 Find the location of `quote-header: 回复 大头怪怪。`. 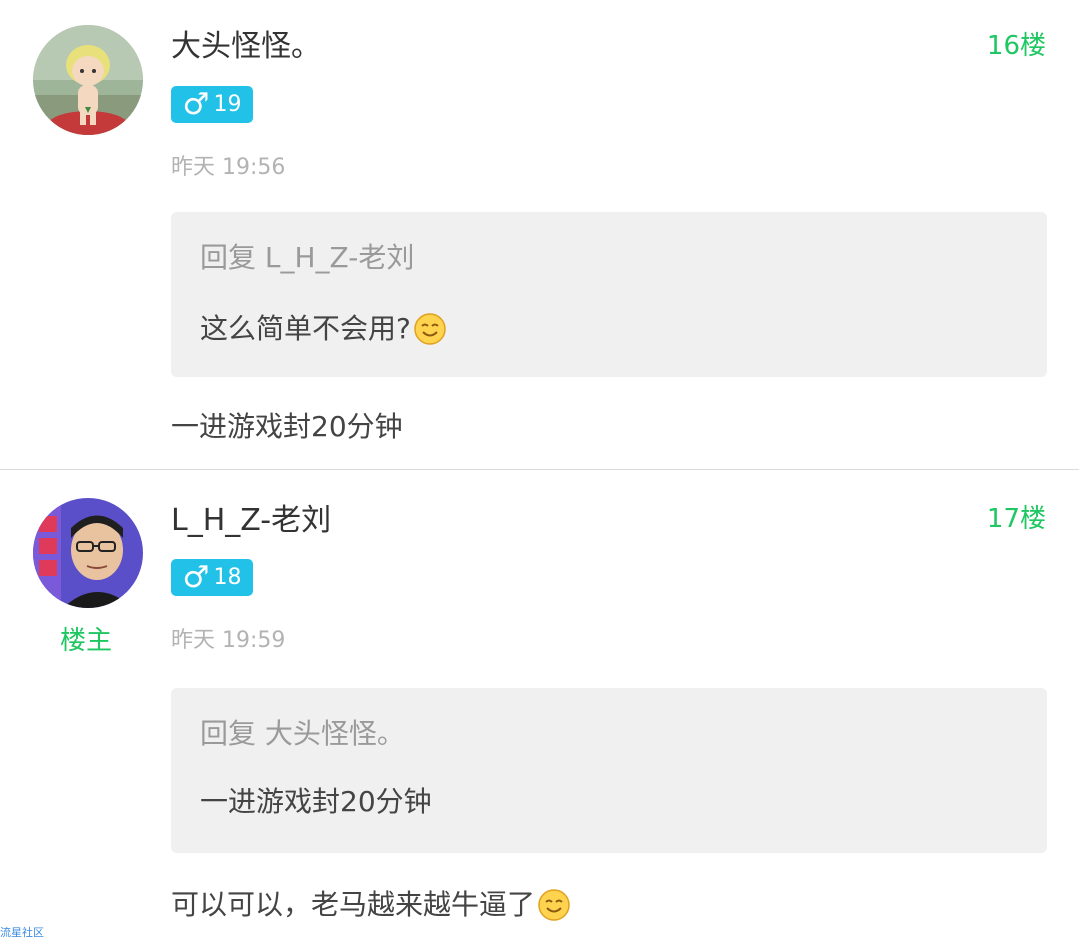

quote-header: 回复 大头怪怪。 is located at coordinates (302, 733).